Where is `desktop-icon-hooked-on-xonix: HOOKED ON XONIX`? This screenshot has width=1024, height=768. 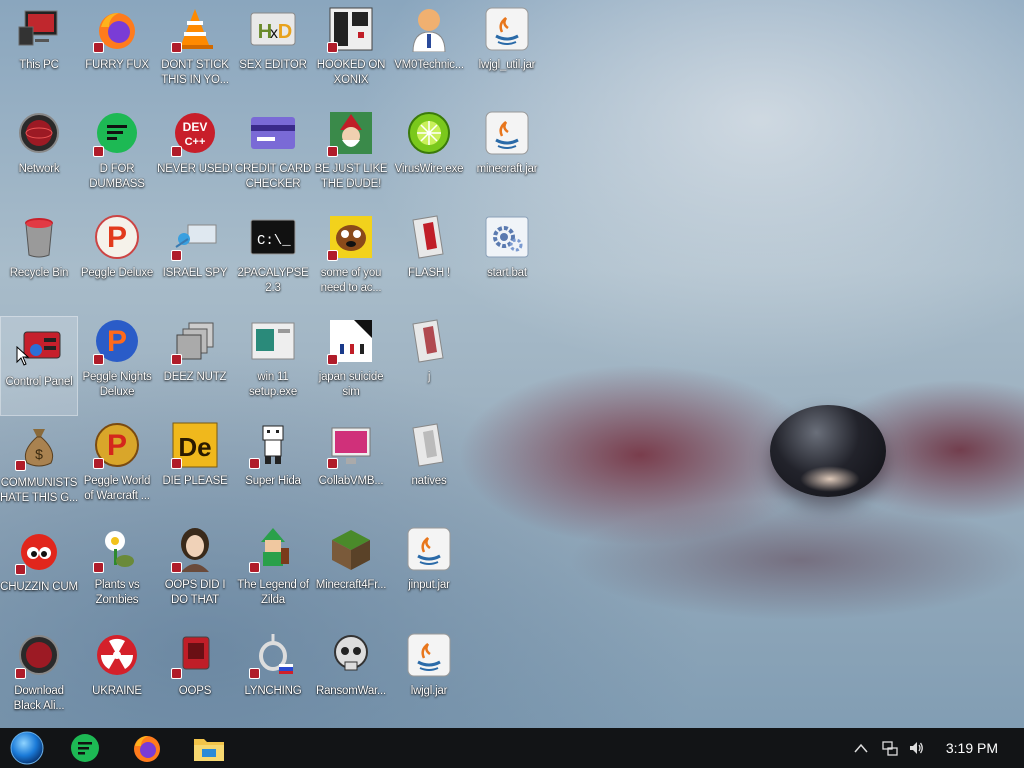 desktop-icon-hooked-on-xonix: HOOKED ON XONIX is located at coordinates (351, 50).